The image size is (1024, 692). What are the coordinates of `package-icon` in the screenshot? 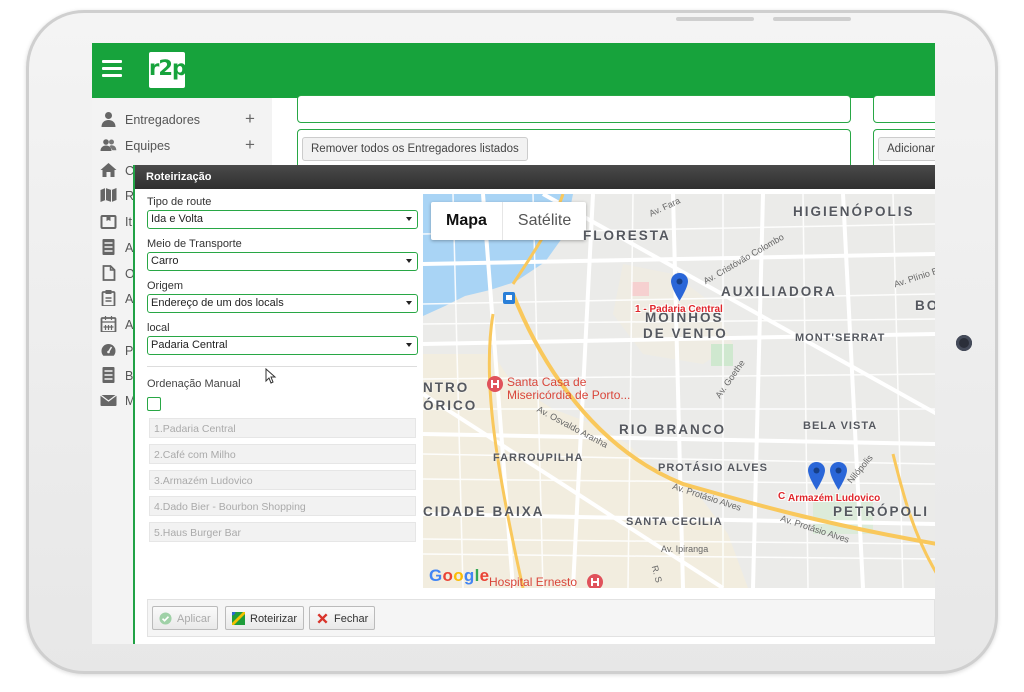 It's located at (108, 222).